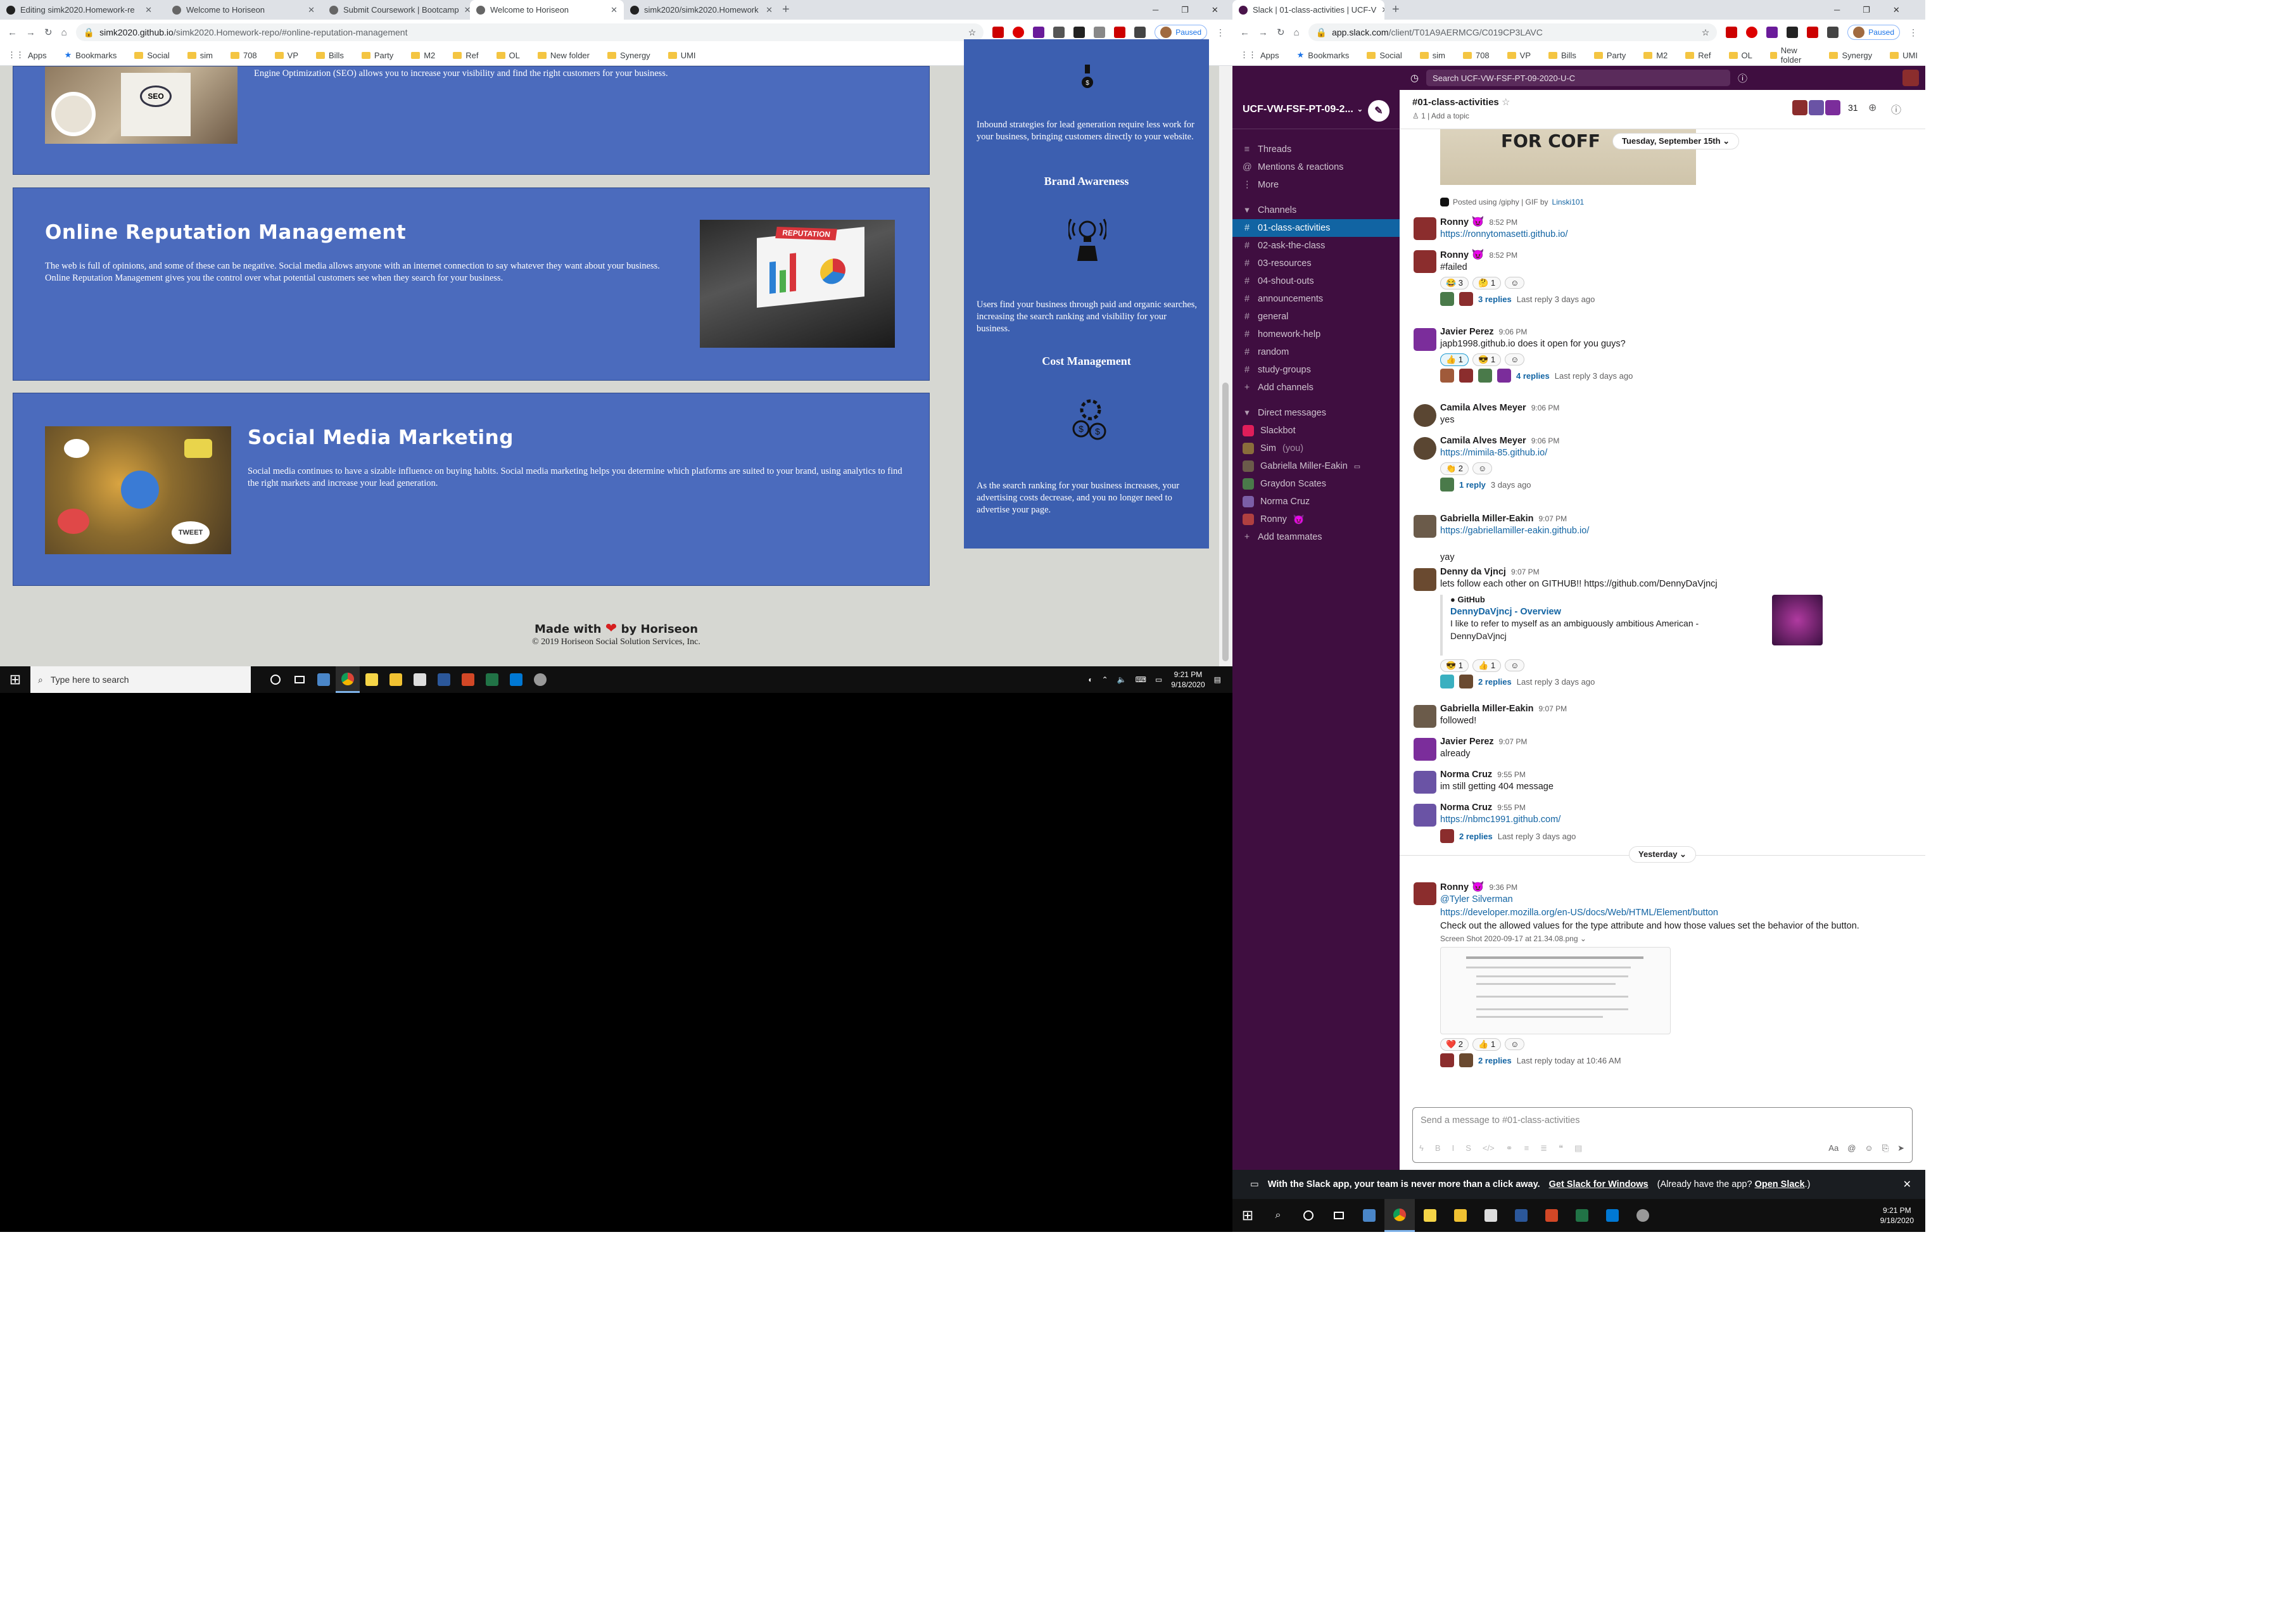  Describe the element at coordinates (1316, 149) in the screenshot. I see `sidebar-threads: ≡ Threads` at that location.